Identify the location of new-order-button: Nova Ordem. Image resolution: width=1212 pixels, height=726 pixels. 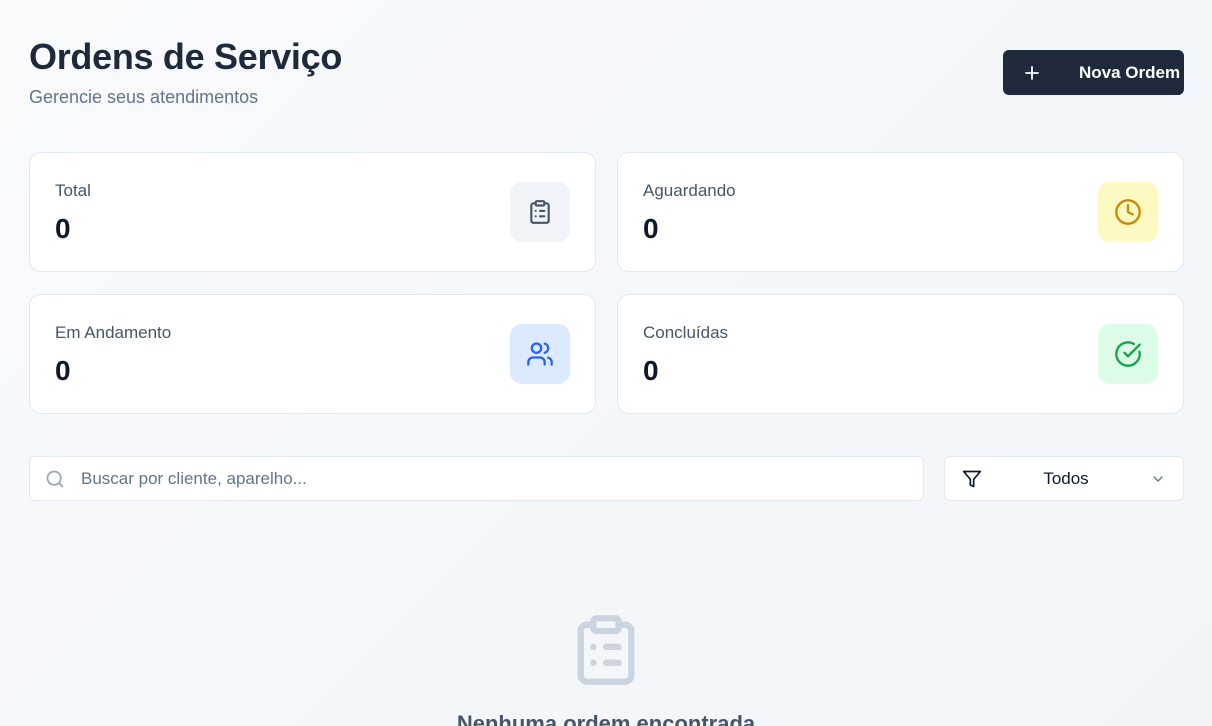
(1093, 72).